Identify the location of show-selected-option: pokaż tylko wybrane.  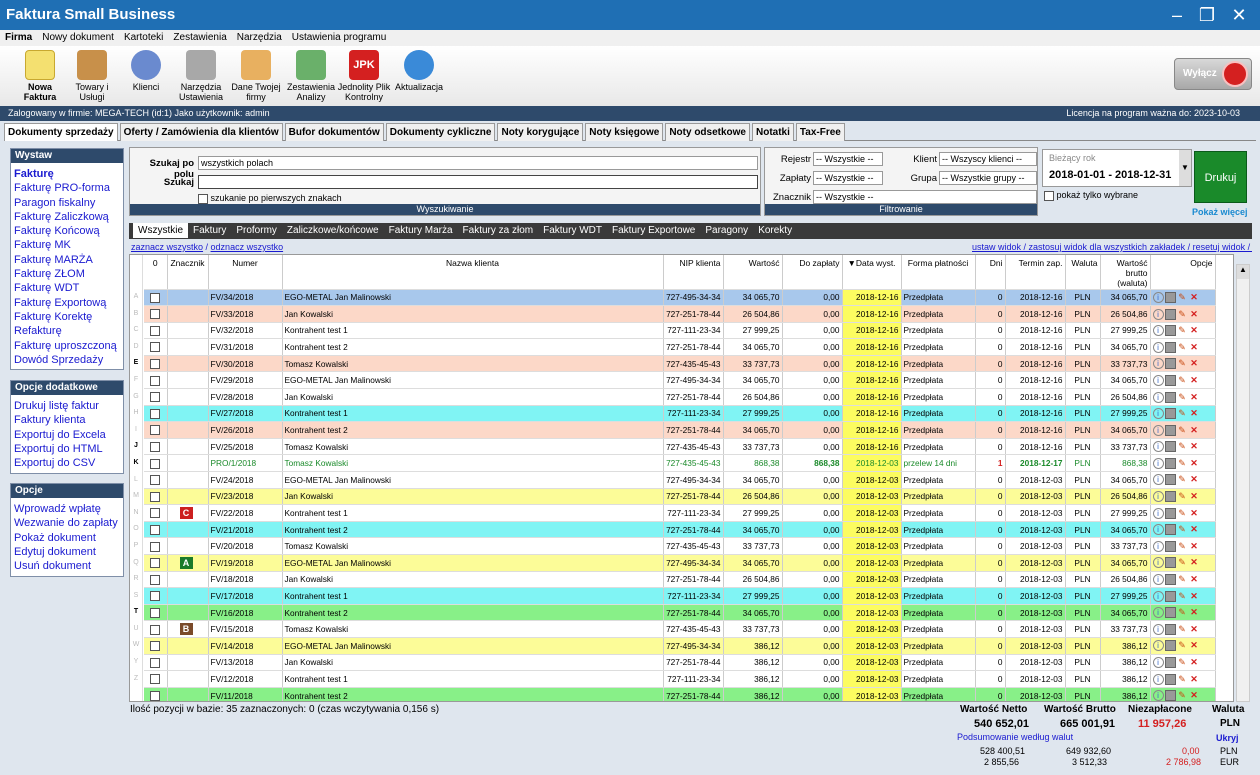
(1091, 195).